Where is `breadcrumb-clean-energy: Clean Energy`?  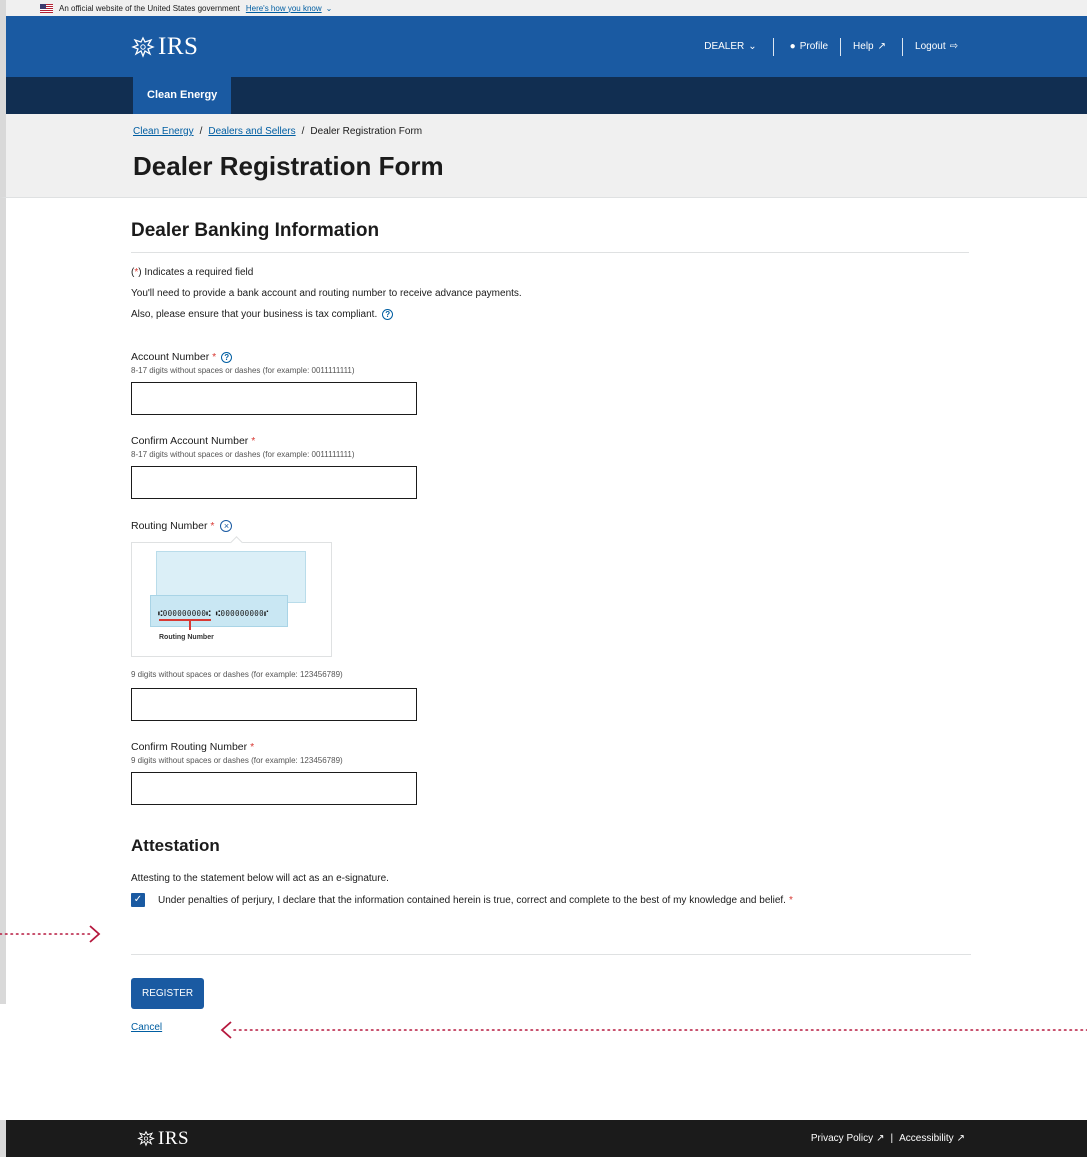 breadcrumb-clean-energy: Clean Energy is located at coordinates (163, 131).